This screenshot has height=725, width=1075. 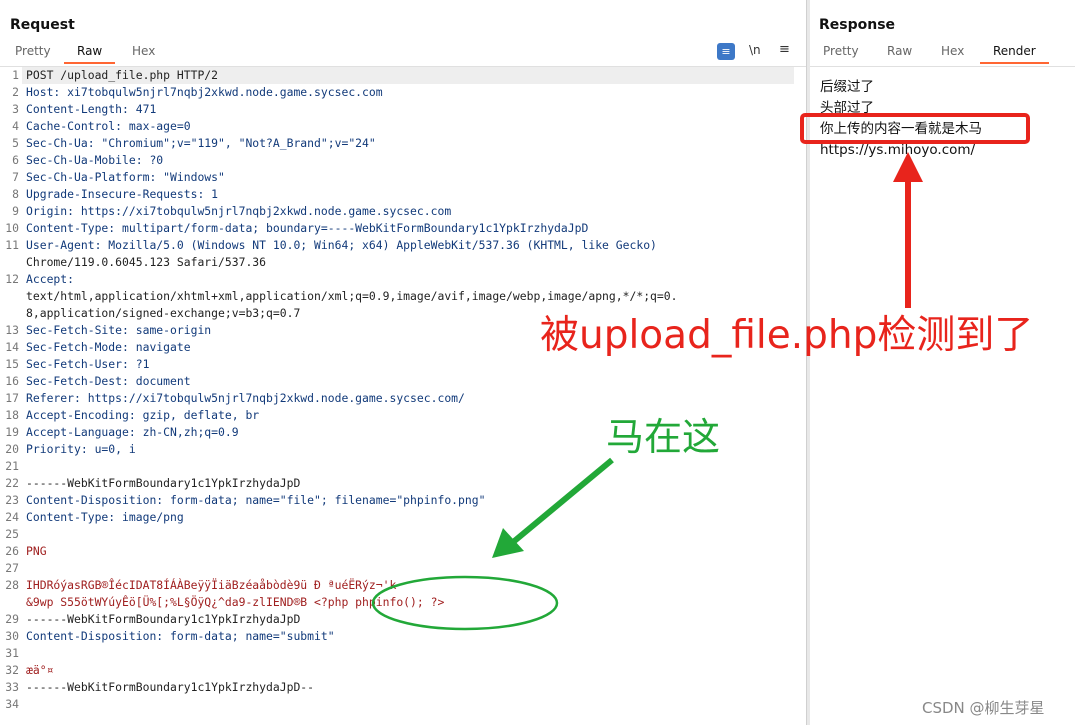 I want to click on line-number: 15, so click(x=12, y=364).